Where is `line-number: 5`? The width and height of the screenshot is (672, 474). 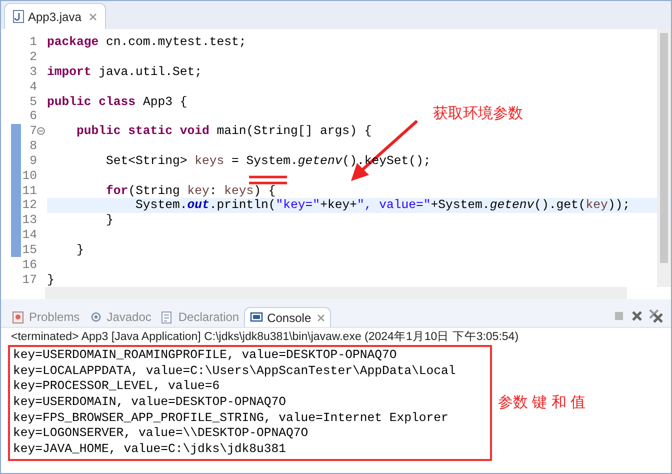 line-number: 5 is located at coordinates (32, 102).